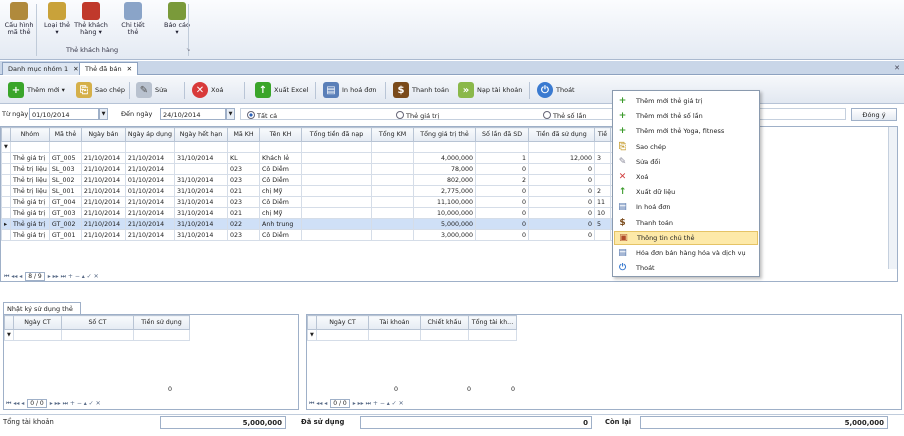  Describe the element at coordinates (562, 158) in the screenshot. I see `table-cell: 12,000` at that location.